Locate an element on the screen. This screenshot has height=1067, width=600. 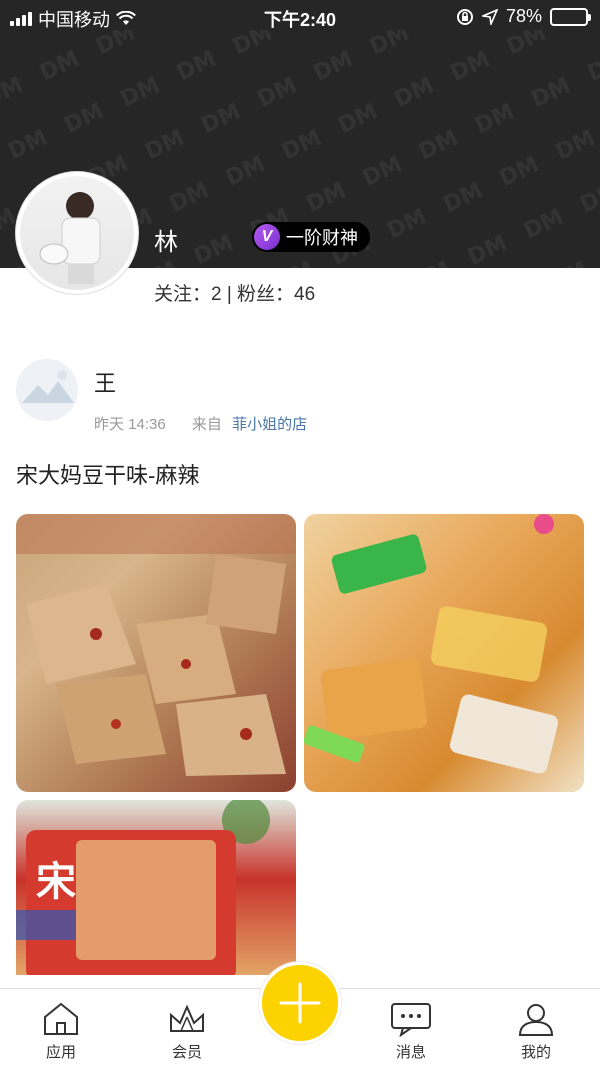
tab-member: 会员 is located at coordinates (187, 1031).